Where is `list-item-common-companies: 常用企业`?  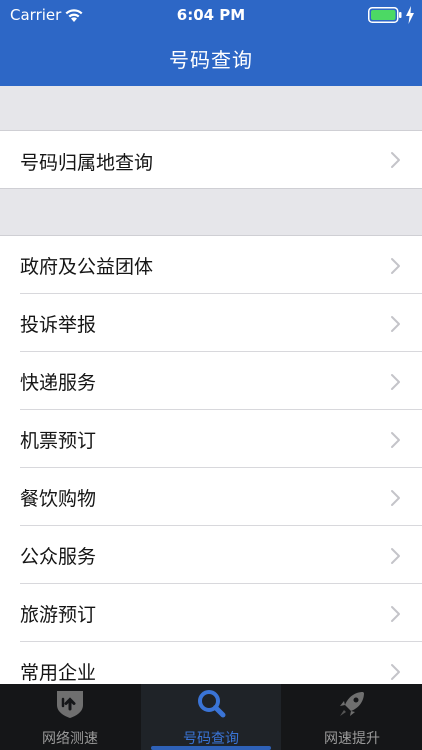 list-item-common-companies: 常用企业 is located at coordinates (211, 663).